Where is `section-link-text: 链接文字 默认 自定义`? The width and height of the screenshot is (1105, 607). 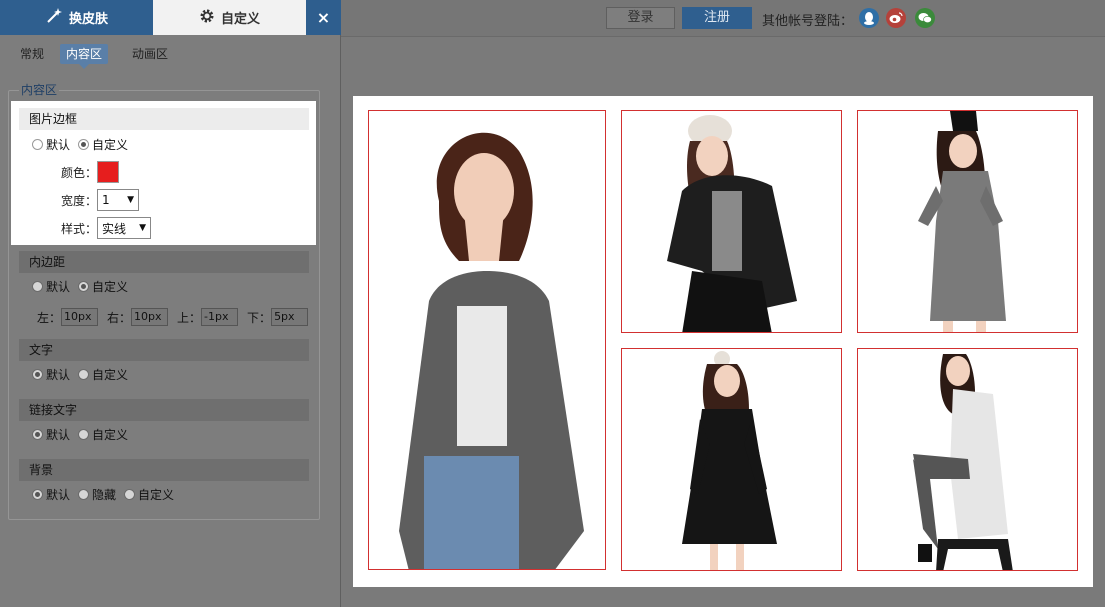
section-link-text: 链接文字 默认 自定义 is located at coordinates (164, 423).